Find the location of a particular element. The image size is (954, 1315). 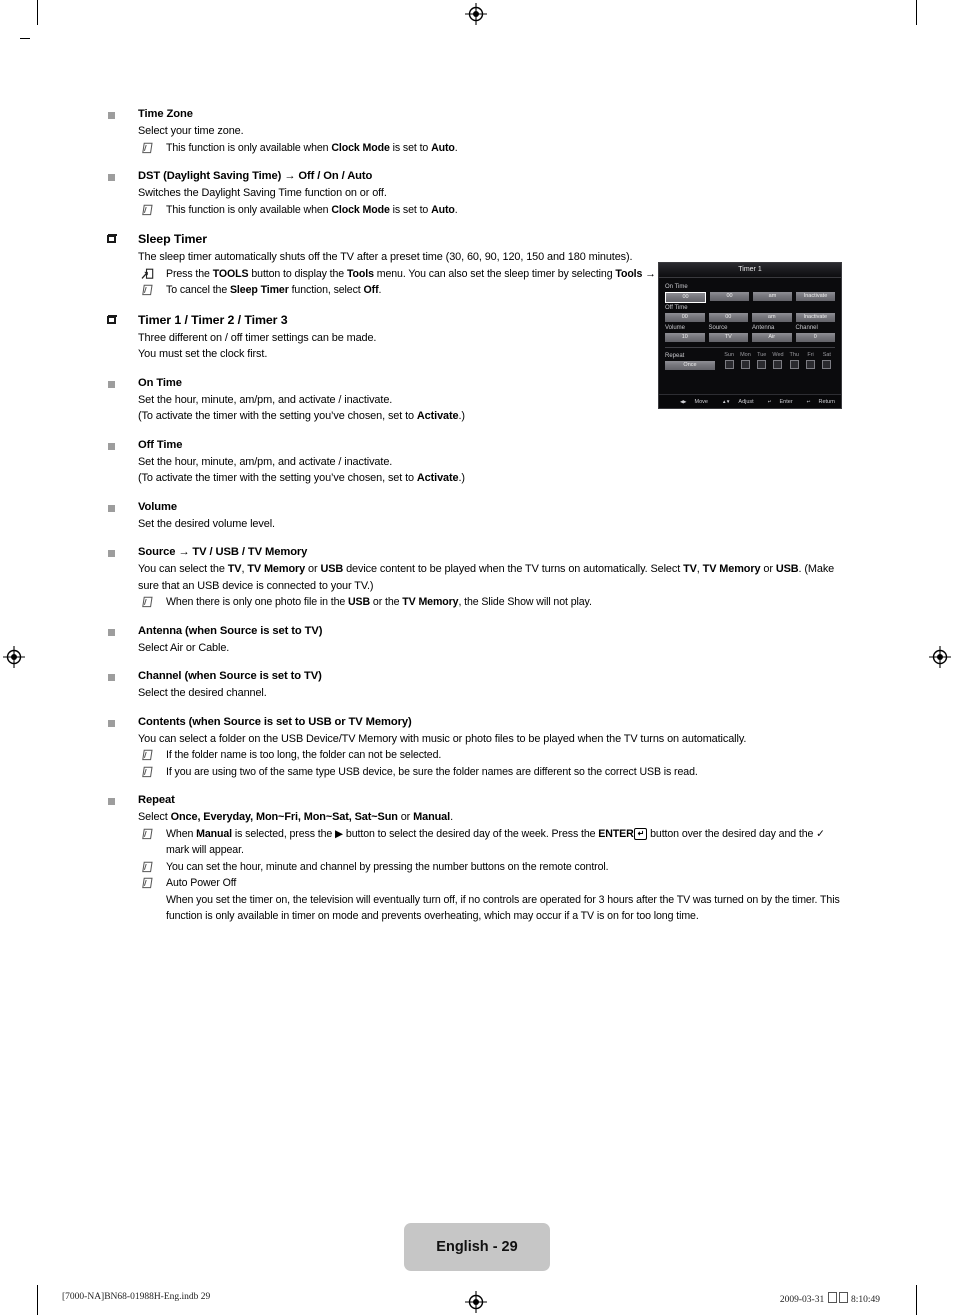

section-body-line: Select Air or Cable. is located at coordinates (184, 647).